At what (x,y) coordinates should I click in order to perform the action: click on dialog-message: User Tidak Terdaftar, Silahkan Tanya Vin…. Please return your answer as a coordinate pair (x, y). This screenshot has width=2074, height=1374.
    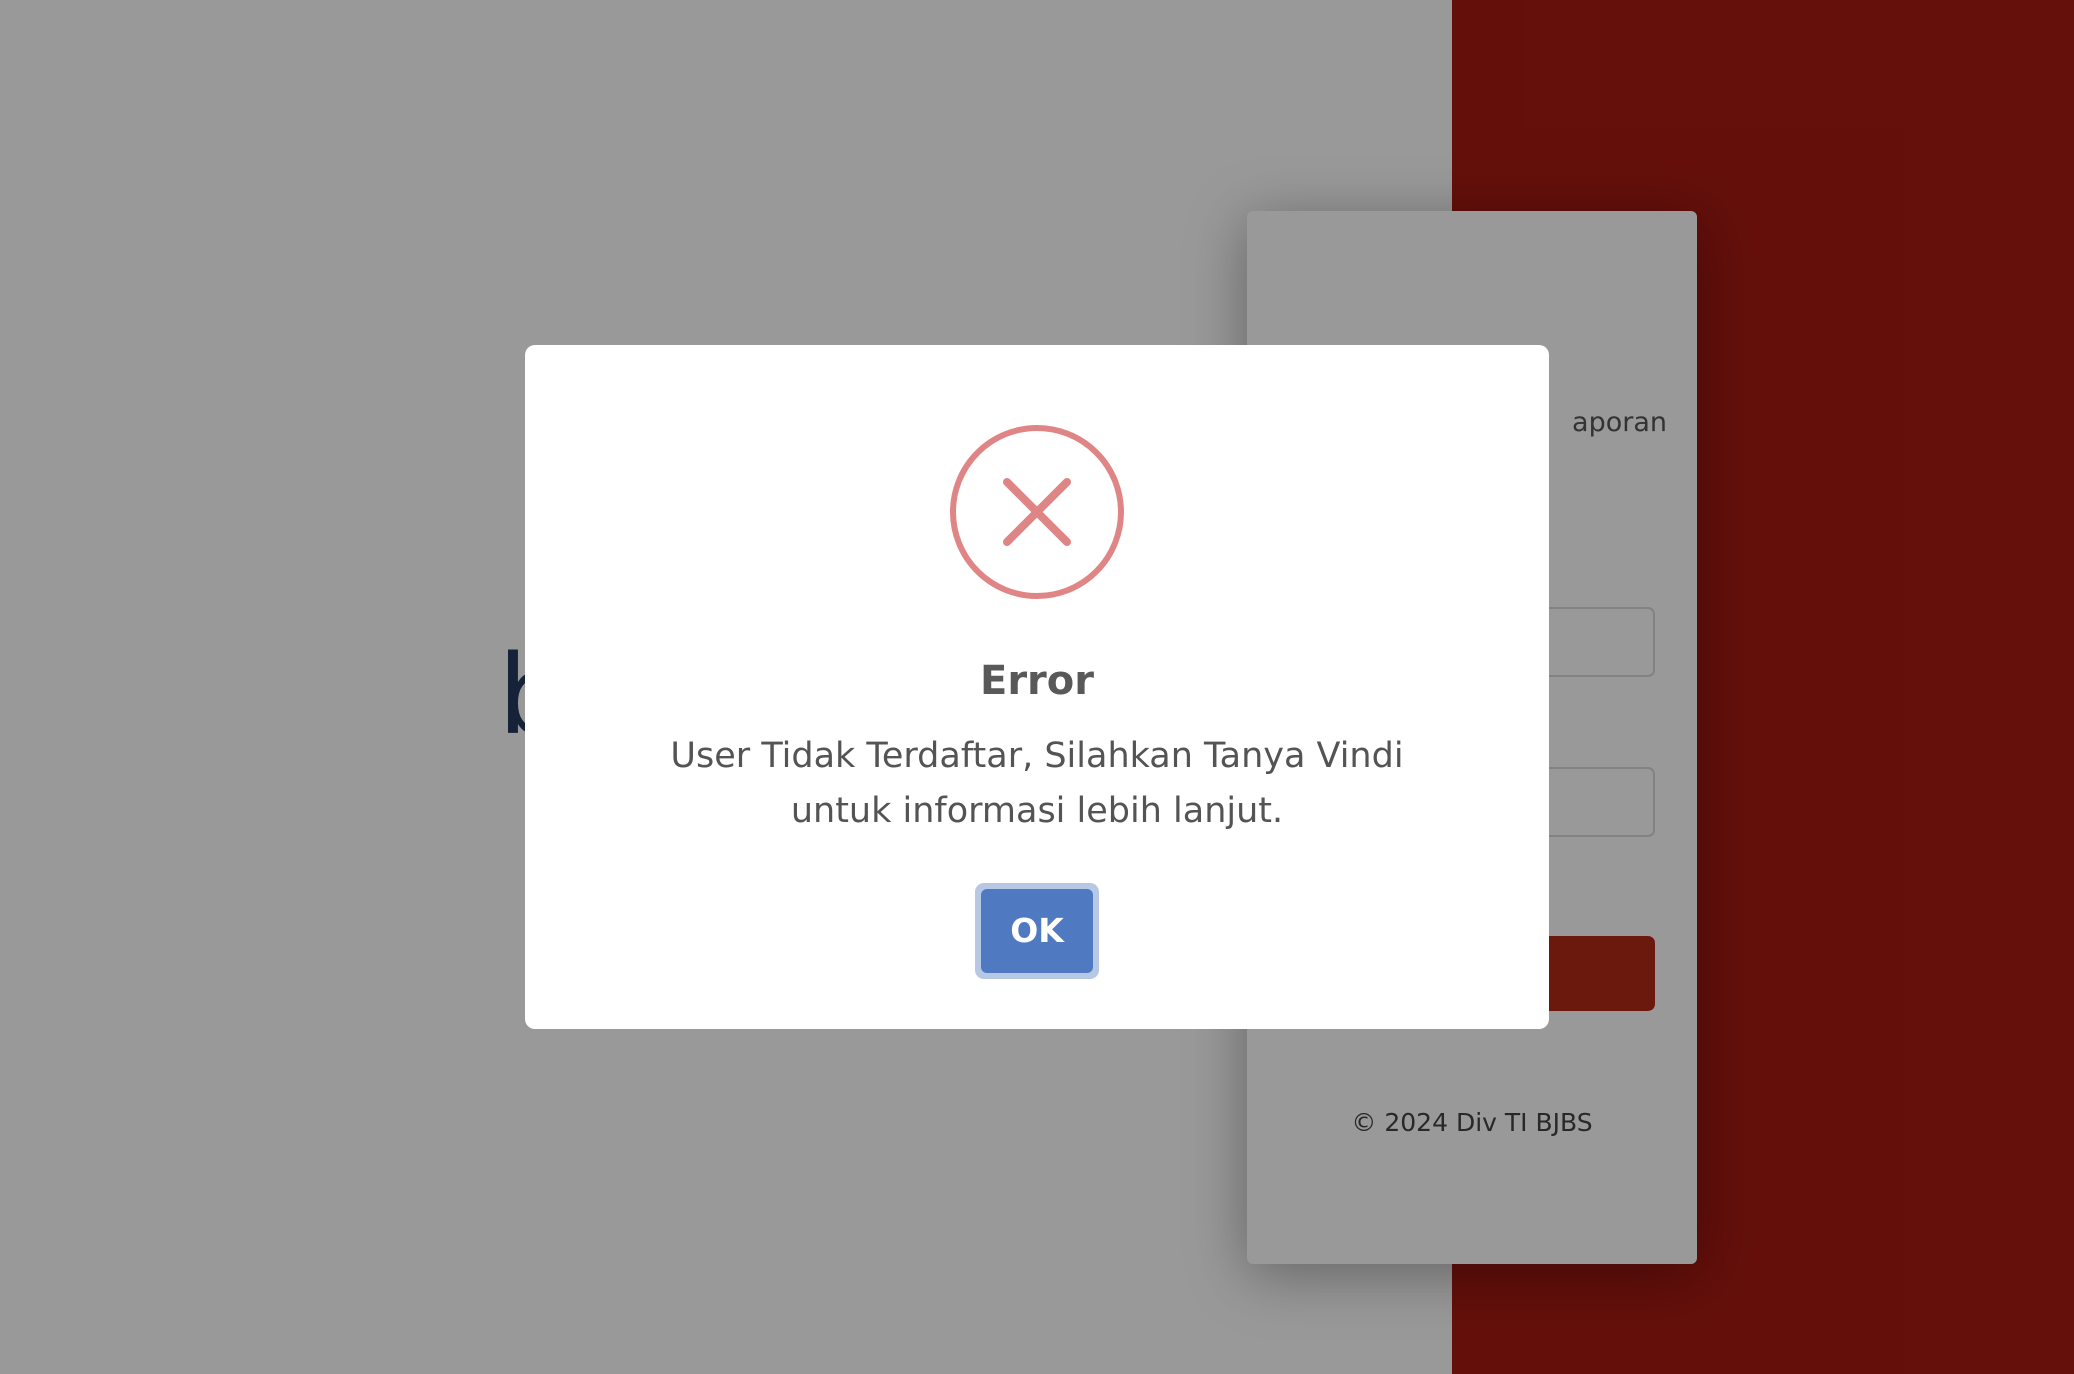
    Looking at the image, I should click on (1037, 784).